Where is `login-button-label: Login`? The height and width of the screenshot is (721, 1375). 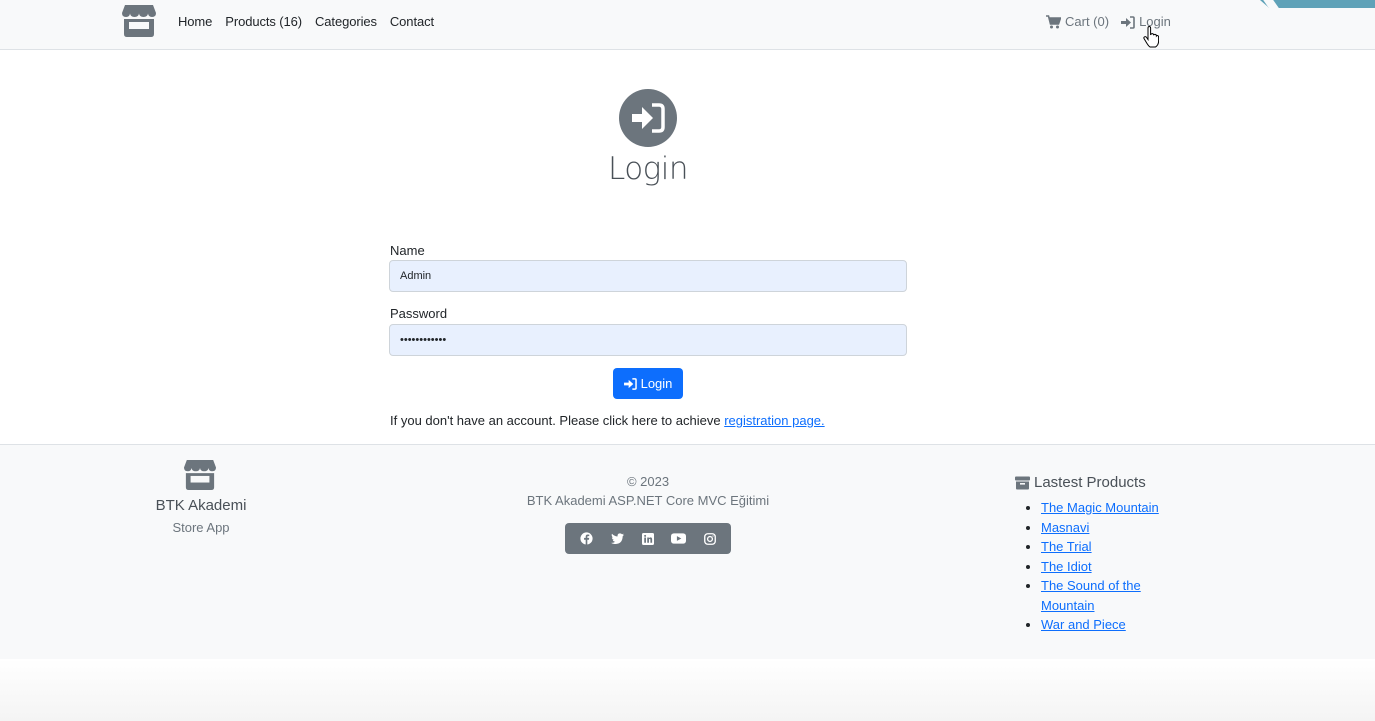 login-button-label: Login is located at coordinates (656, 383).